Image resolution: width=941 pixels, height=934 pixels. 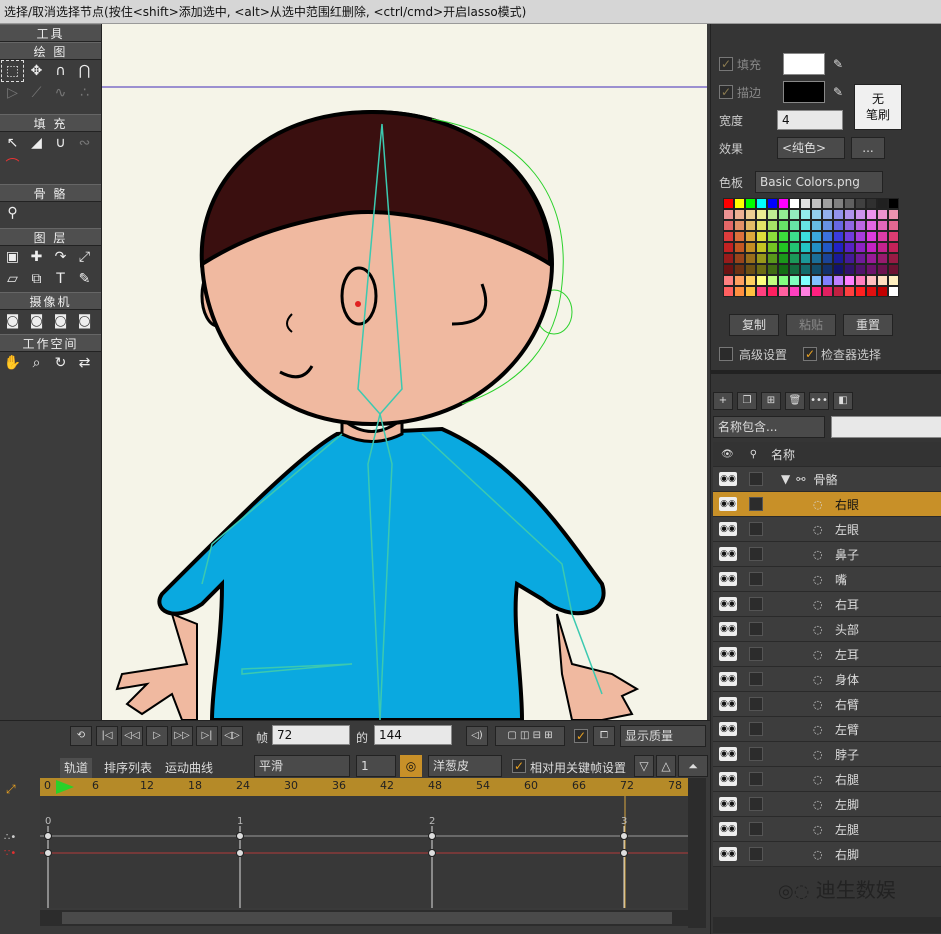 I want to click on shear-layer-tool-icon: ▱, so click(x=12, y=279).